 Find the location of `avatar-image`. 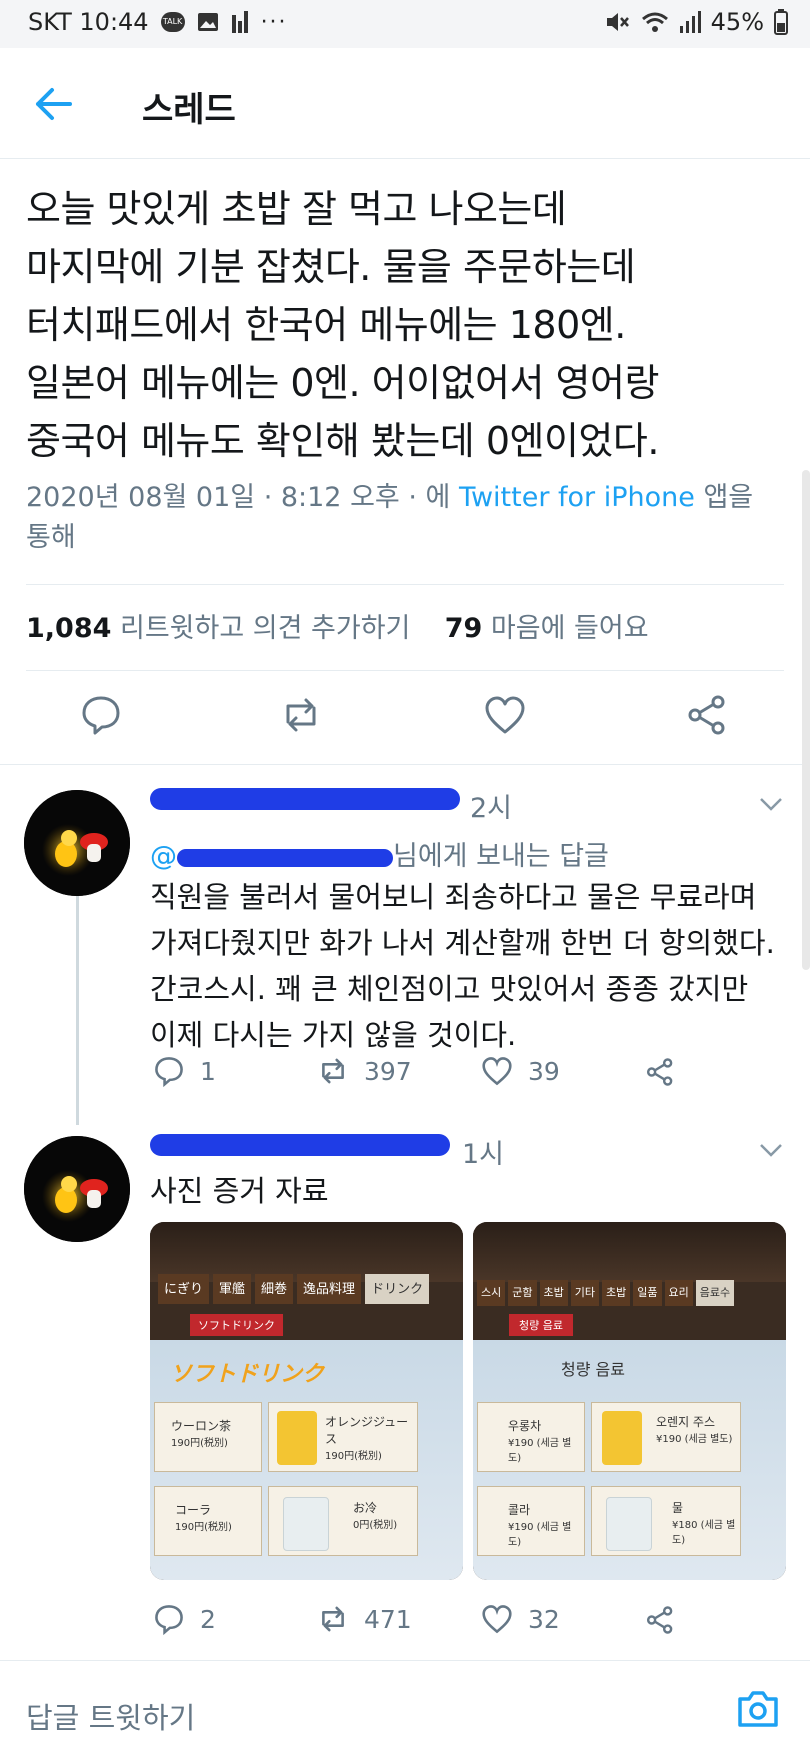

avatar-image is located at coordinates (77, 843).